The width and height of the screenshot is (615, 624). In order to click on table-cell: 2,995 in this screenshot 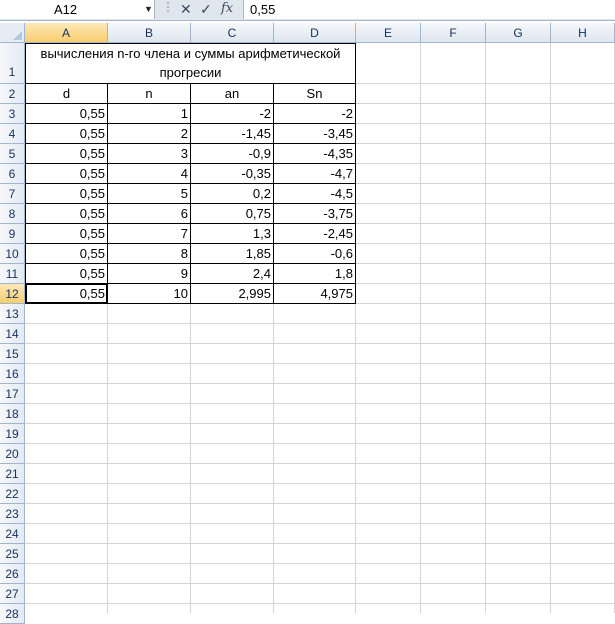, I will do `click(232, 294)`.